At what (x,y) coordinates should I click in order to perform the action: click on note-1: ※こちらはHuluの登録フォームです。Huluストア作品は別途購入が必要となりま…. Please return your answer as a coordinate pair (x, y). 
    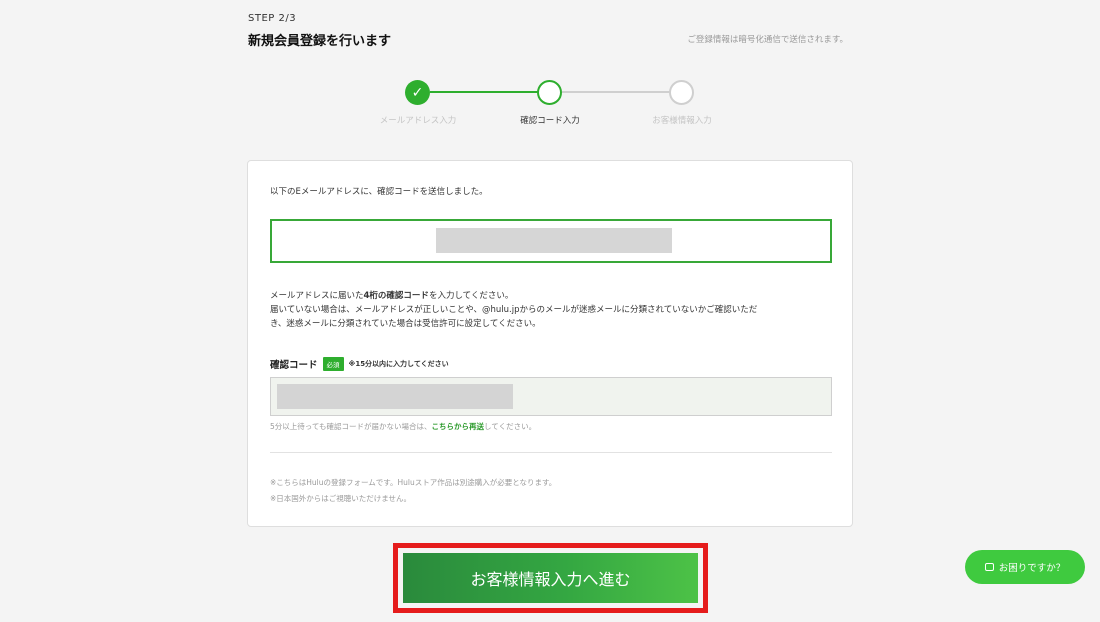
    Looking at the image, I should click on (413, 482).